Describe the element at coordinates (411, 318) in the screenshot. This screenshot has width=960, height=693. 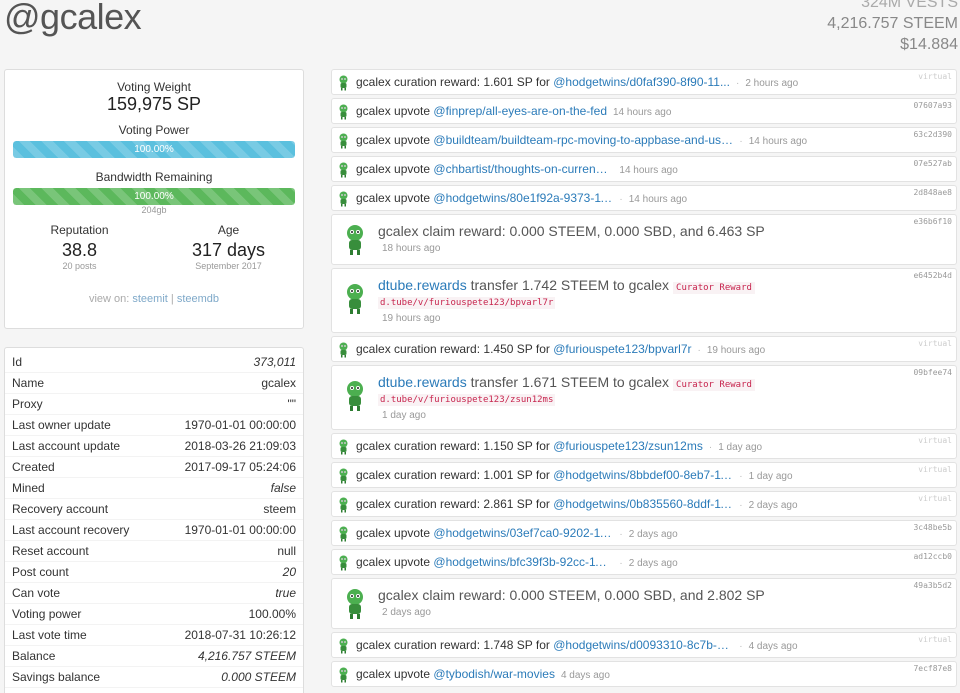
I see `feed-item-time: 19 hours ago` at that location.